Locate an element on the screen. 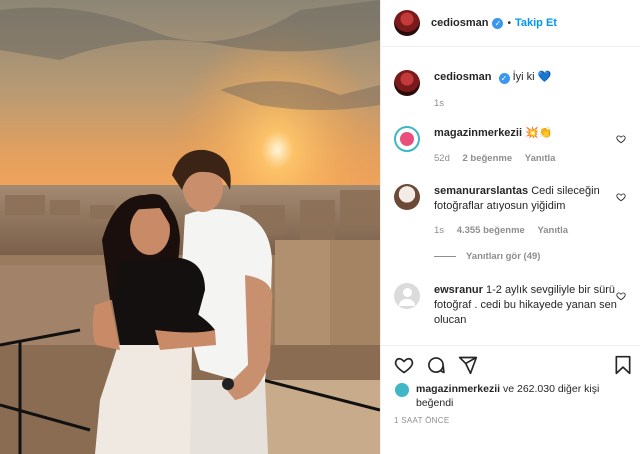 The width and height of the screenshot is (640, 454). comment-body: magazinmerkezii 💥👏 is located at coordinates (526, 133).